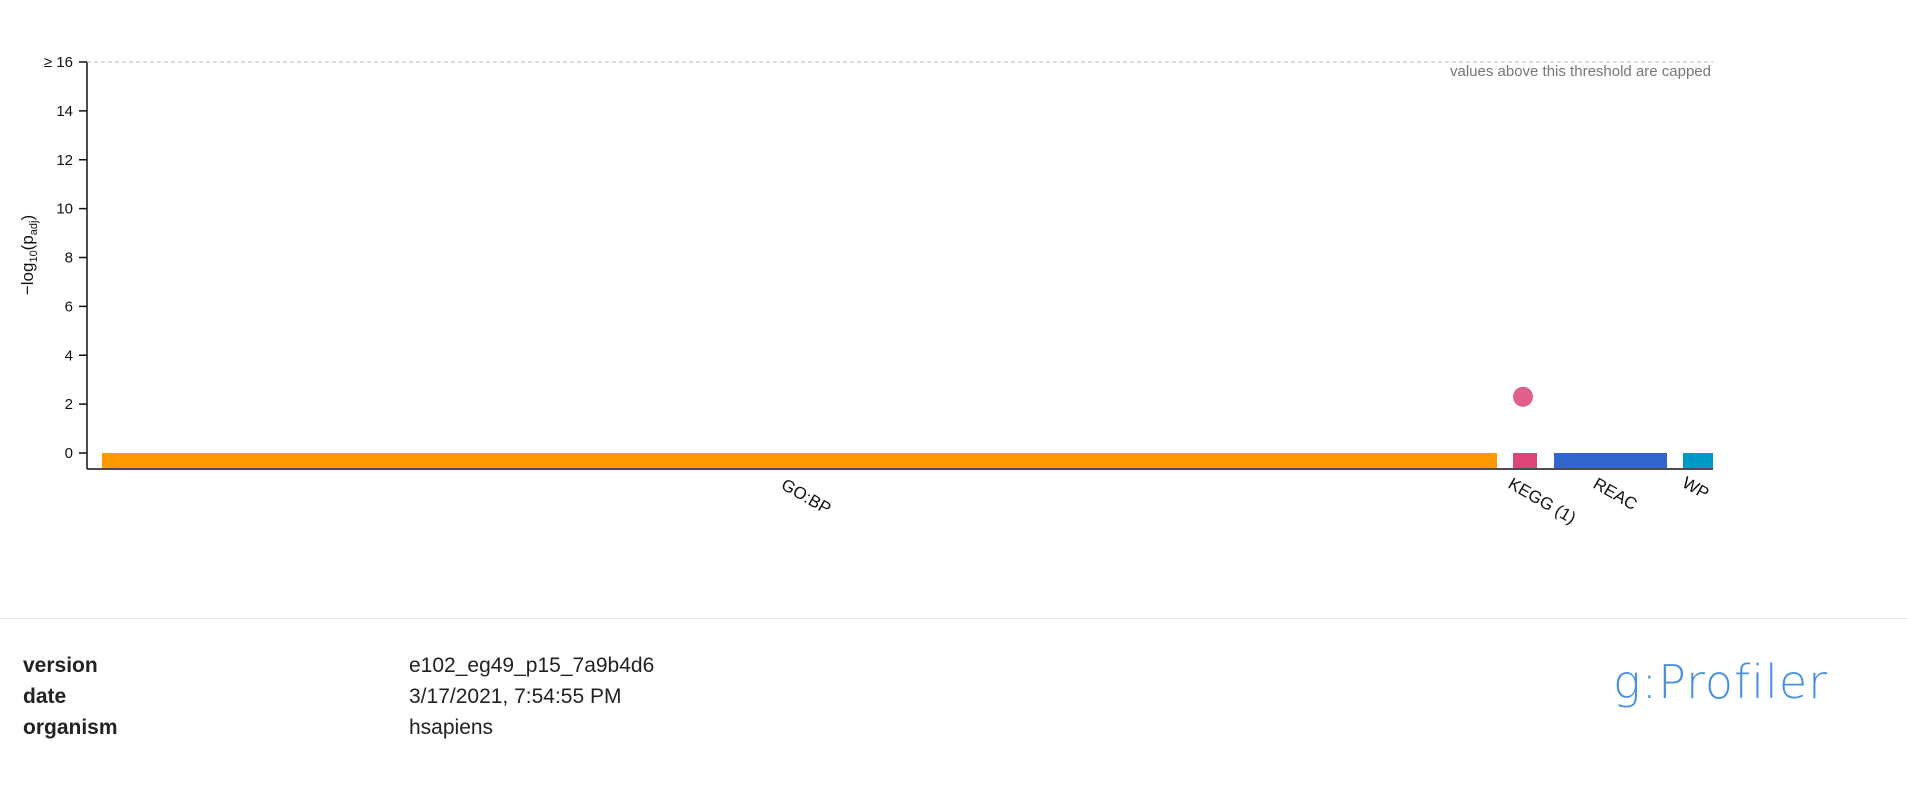 Image resolution: width=1907 pixels, height=788 pixels. I want to click on meta-row-date: date 3/17/2021, 7:54:55 PM, so click(373, 700).